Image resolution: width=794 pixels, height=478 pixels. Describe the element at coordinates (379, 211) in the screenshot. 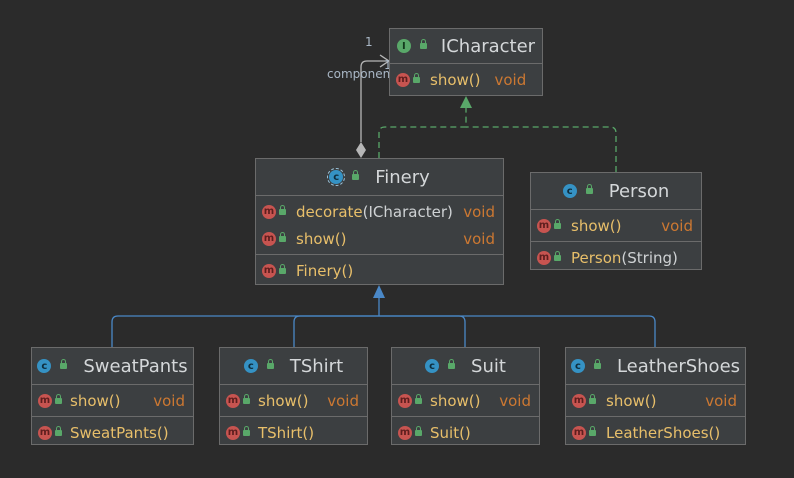

I see `method-row: m decorate (ICharacter) void` at that location.